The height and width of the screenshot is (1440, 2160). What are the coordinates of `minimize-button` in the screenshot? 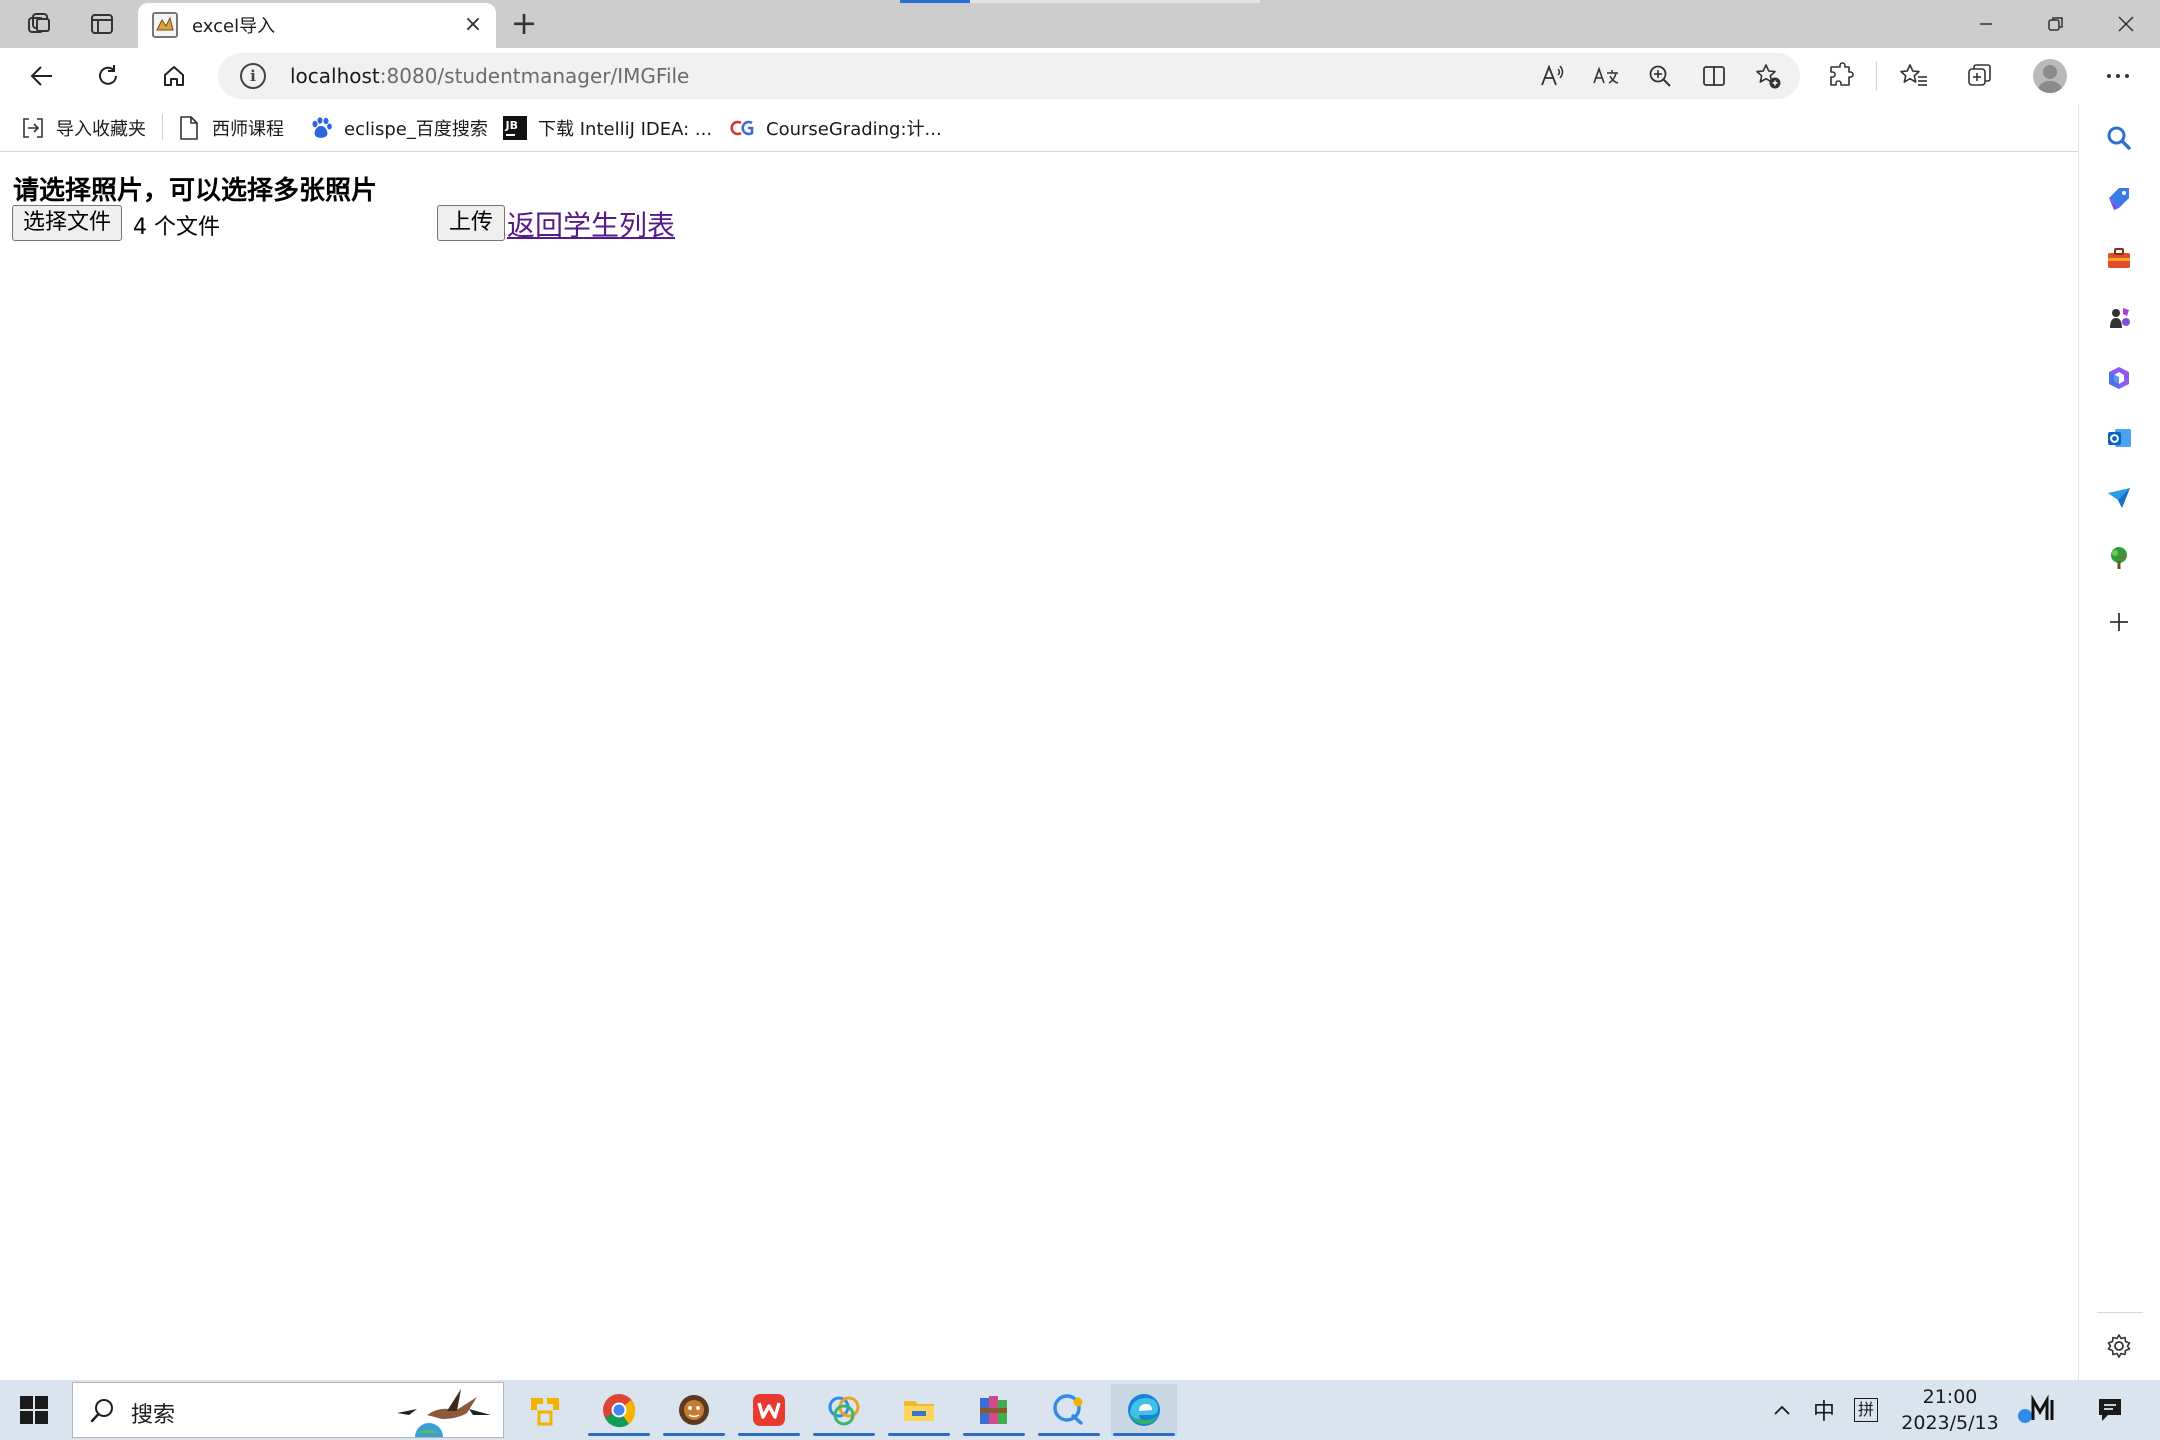 It's located at (1986, 24).